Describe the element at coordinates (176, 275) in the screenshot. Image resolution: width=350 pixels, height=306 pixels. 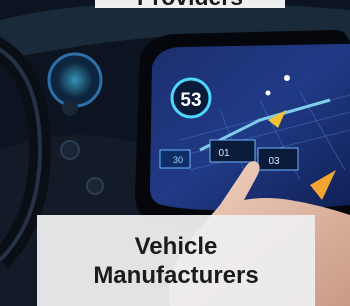
I see `caption-line-2: Manufacturers` at that location.